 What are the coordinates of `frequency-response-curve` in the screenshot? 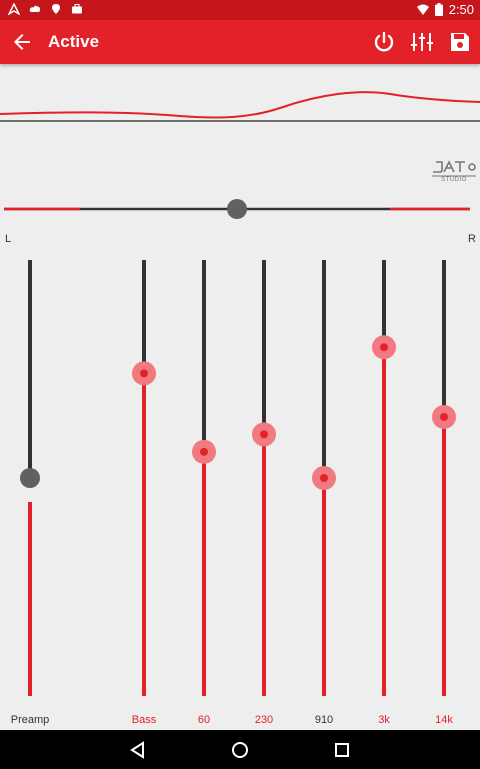 It's located at (240, 106).